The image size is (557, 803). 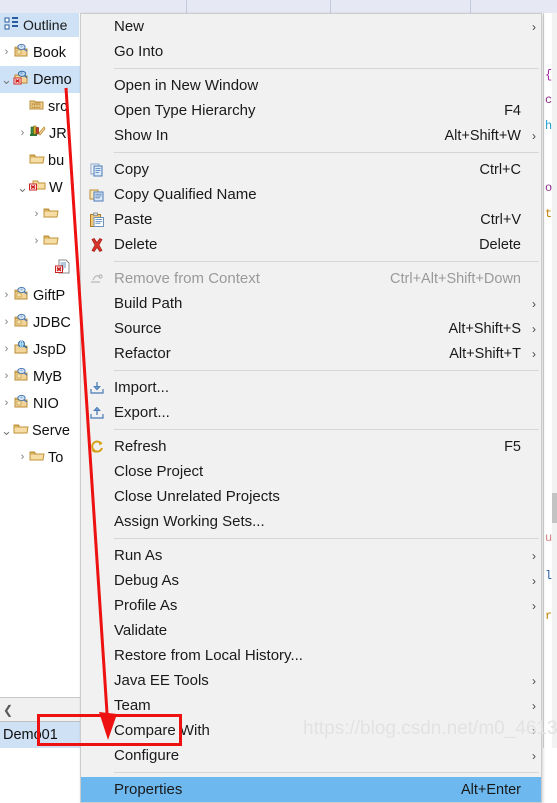 What do you see at coordinates (311, 135) in the screenshot?
I see `menu-item-show-in: Show In Alt+Shift+W ›` at bounding box center [311, 135].